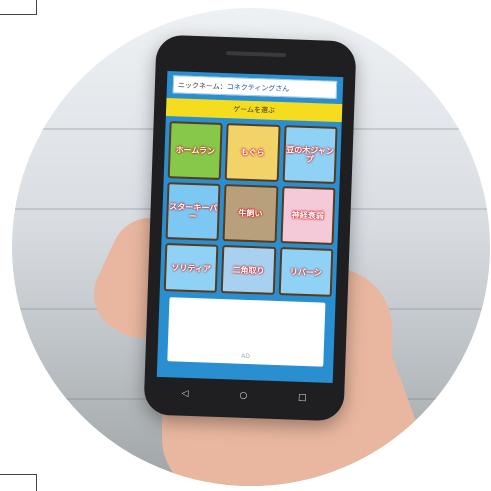 The image size is (491, 491). I want to click on android-nav-bar: ◁ ○ □, so click(244, 396).